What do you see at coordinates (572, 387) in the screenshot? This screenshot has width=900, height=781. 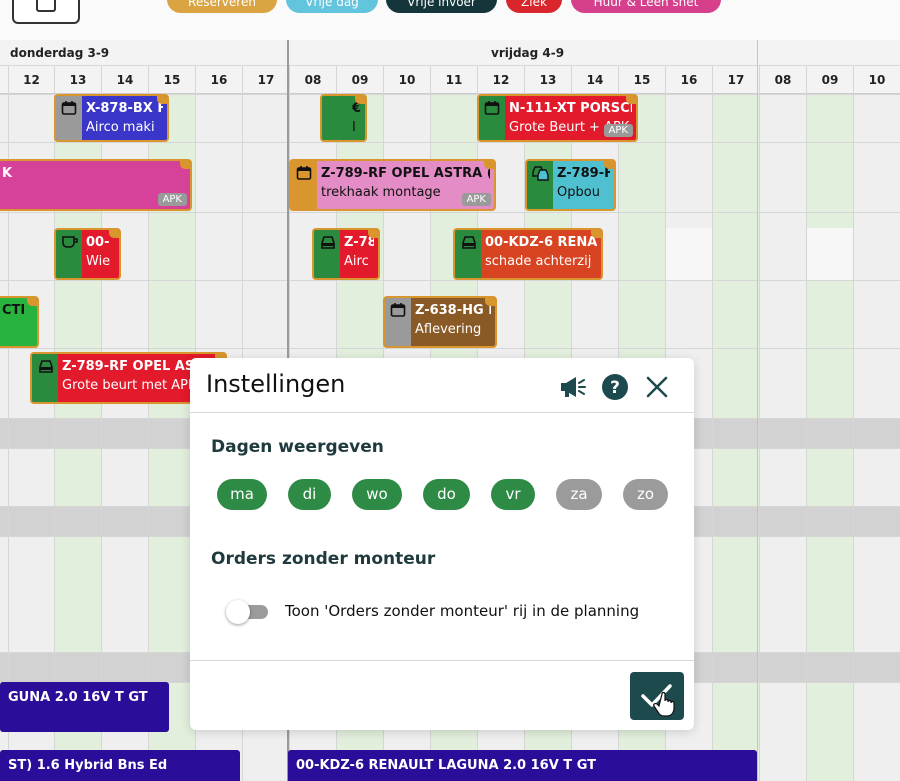 I see `megaphone-icon` at bounding box center [572, 387].